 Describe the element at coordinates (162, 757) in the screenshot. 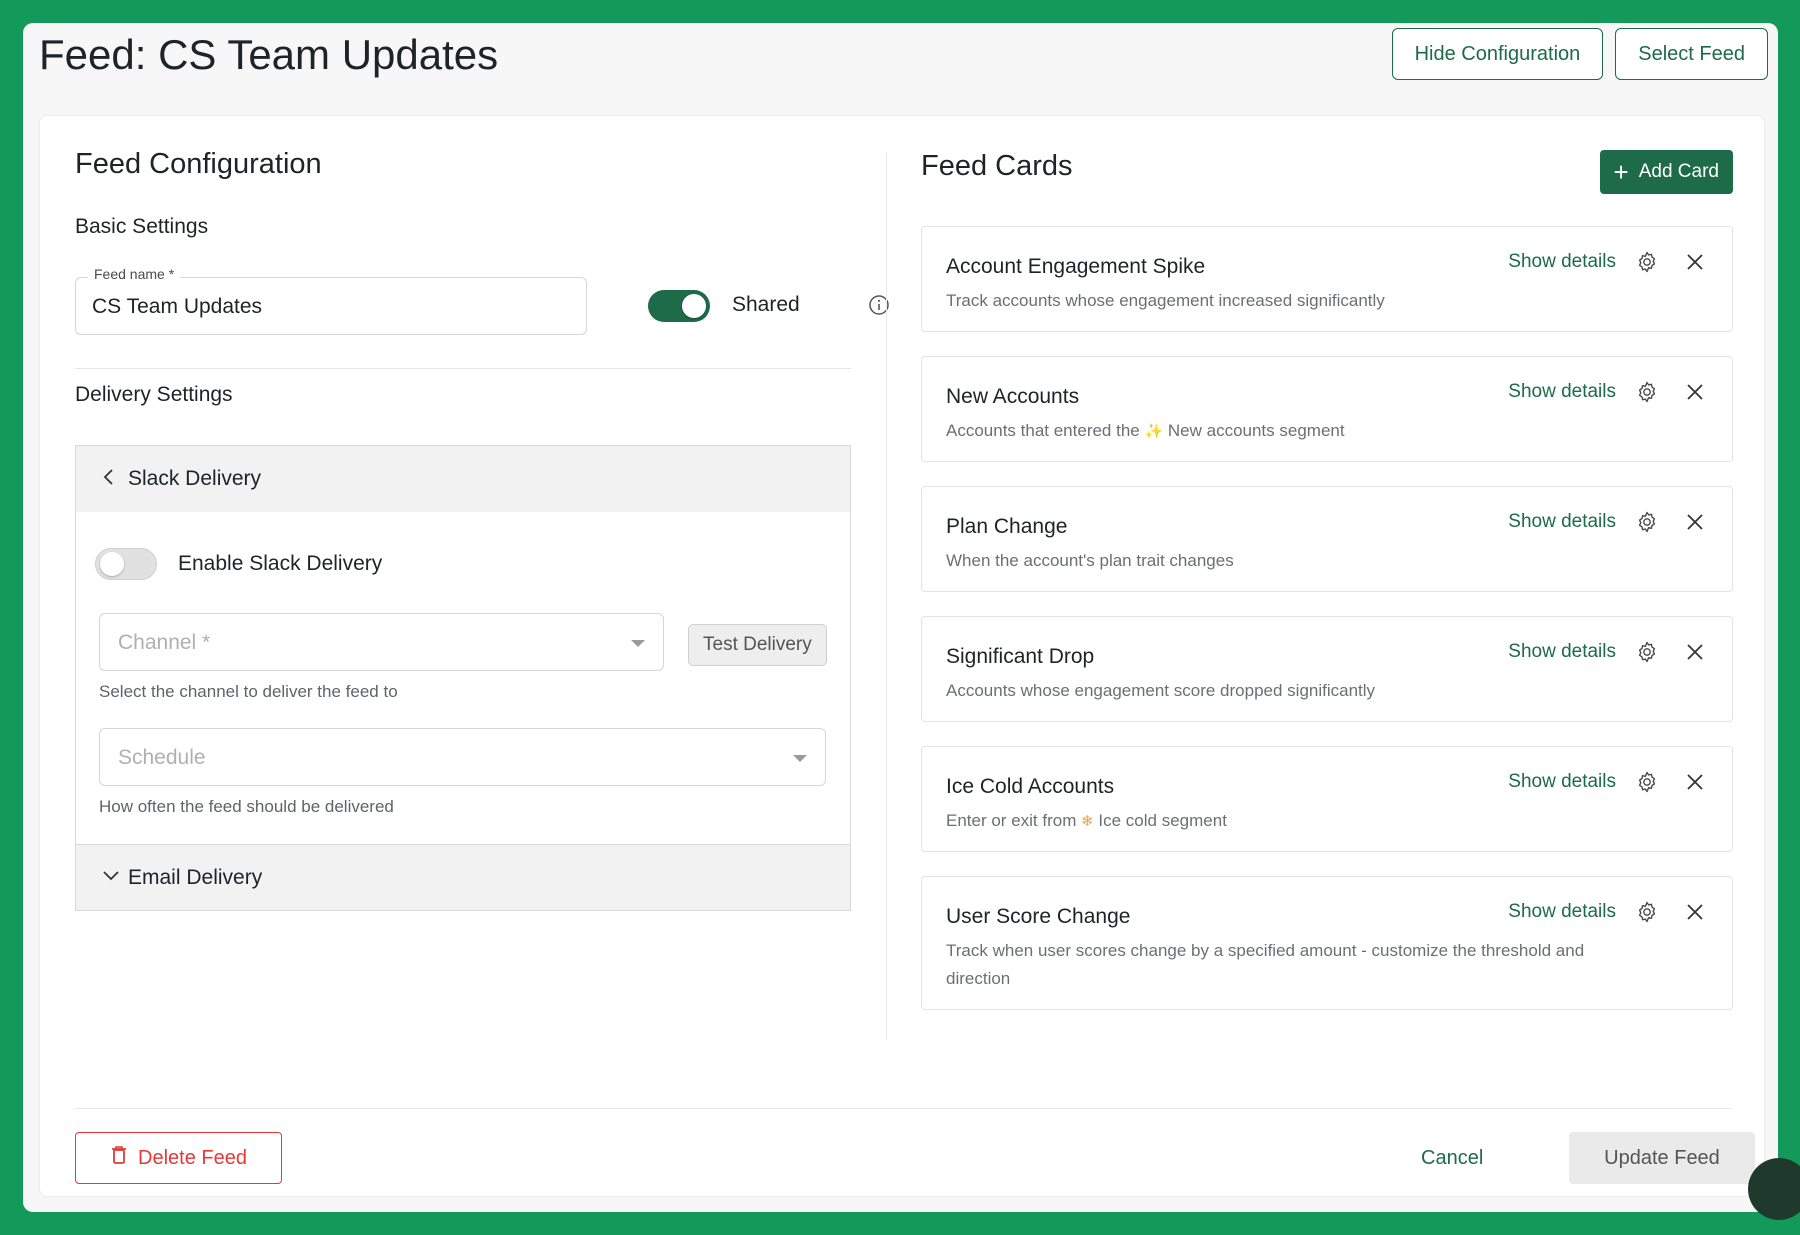

I see `schedule-placeholder: Schedule` at that location.